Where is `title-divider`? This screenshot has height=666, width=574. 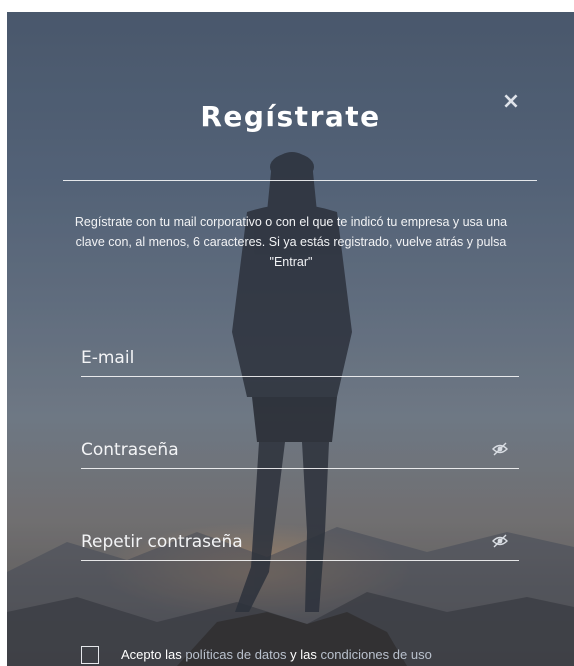 title-divider is located at coordinates (300, 180).